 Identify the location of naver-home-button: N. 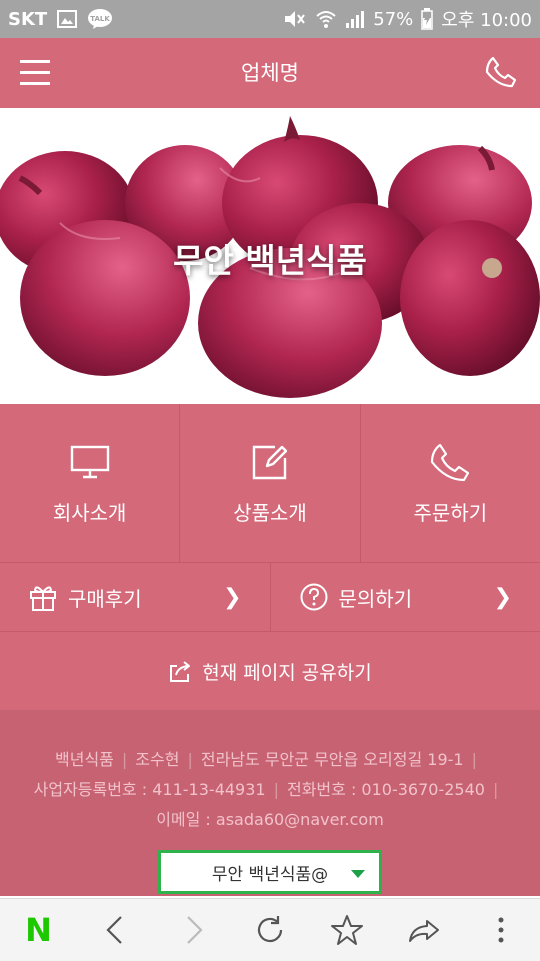
(39, 930).